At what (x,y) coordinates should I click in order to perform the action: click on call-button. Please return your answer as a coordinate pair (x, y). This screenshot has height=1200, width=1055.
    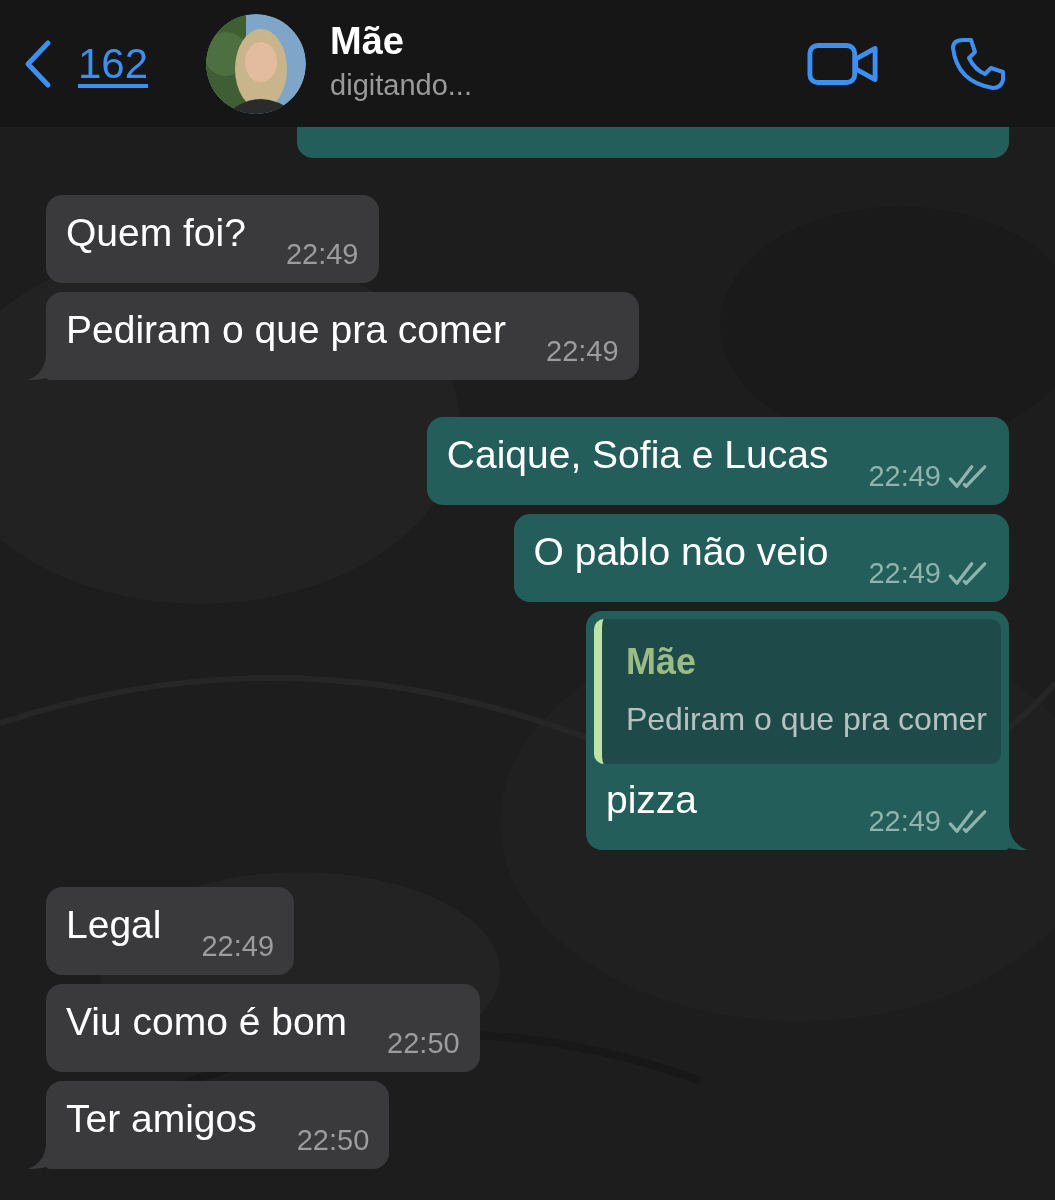
    Looking at the image, I should click on (977, 63).